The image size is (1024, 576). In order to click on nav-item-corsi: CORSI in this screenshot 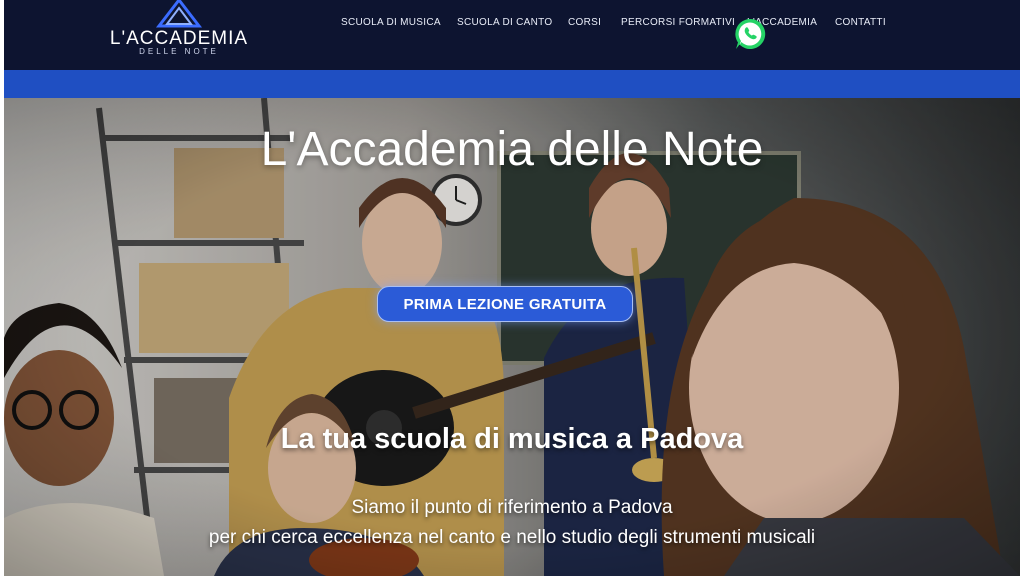, I will do `click(584, 22)`.